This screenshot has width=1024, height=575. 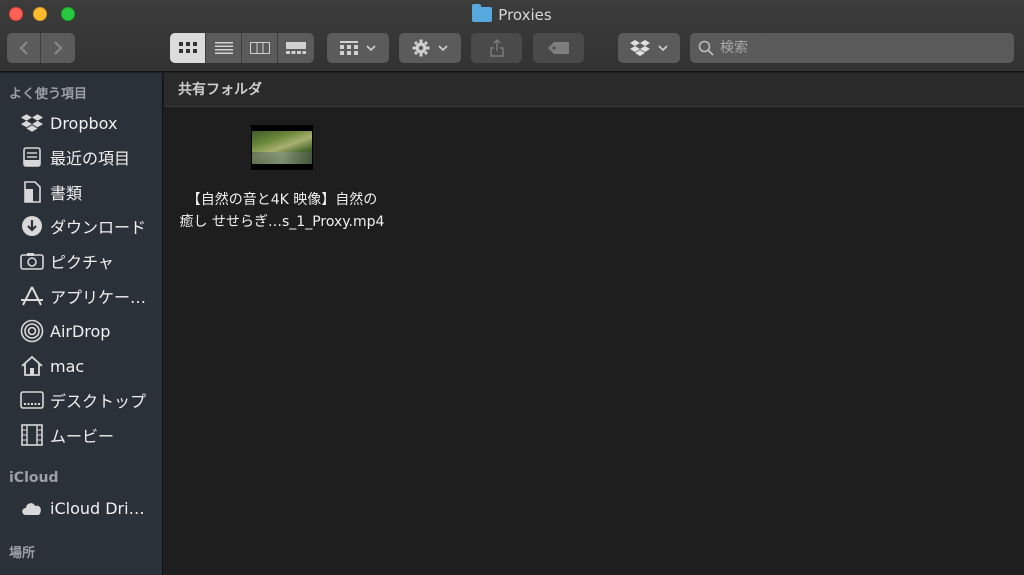 What do you see at coordinates (32, 157) in the screenshot?
I see `recents-icon` at bounding box center [32, 157].